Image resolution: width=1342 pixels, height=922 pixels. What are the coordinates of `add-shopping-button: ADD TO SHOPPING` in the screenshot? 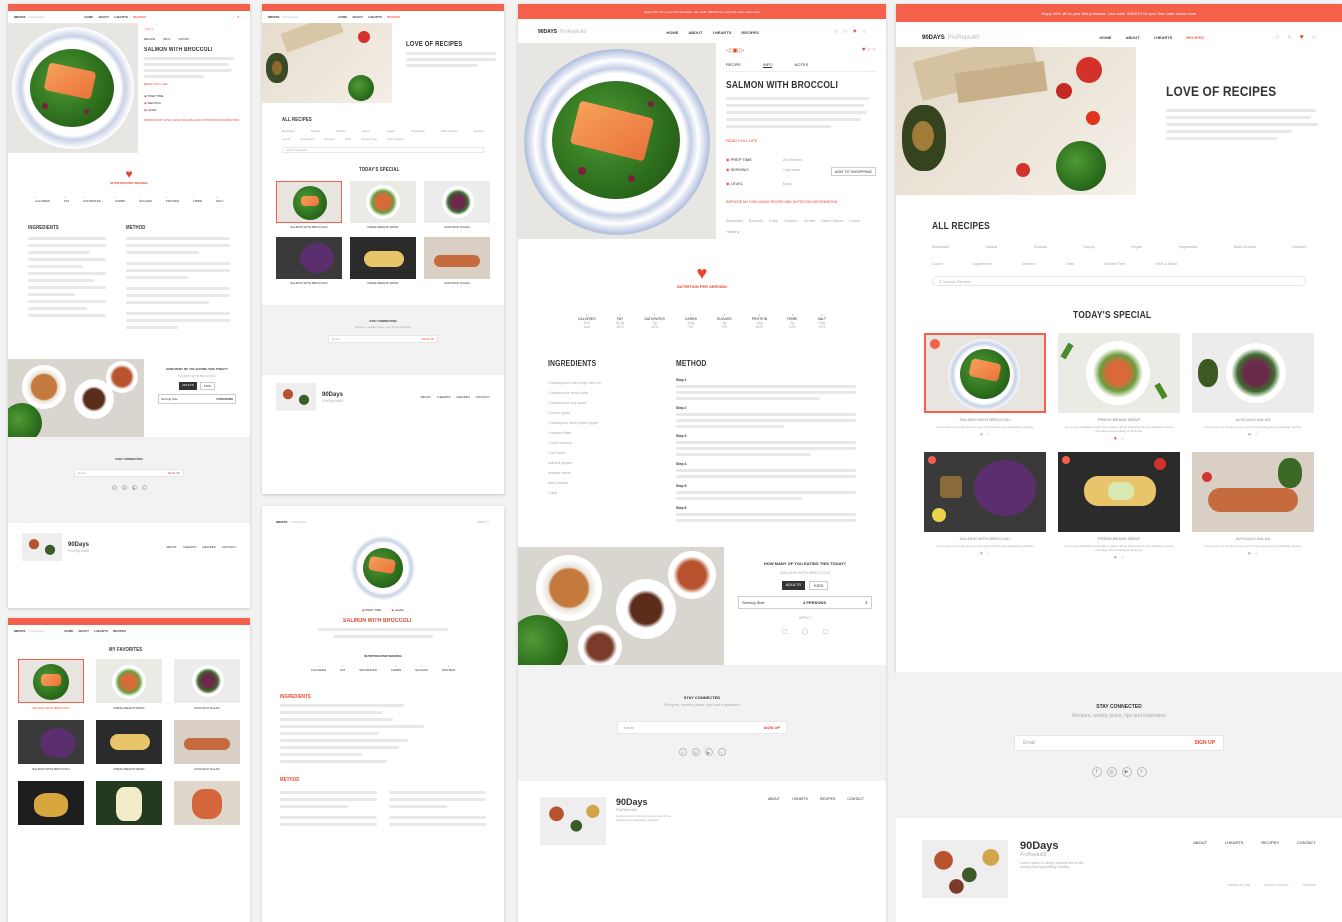 It's located at (853, 171).